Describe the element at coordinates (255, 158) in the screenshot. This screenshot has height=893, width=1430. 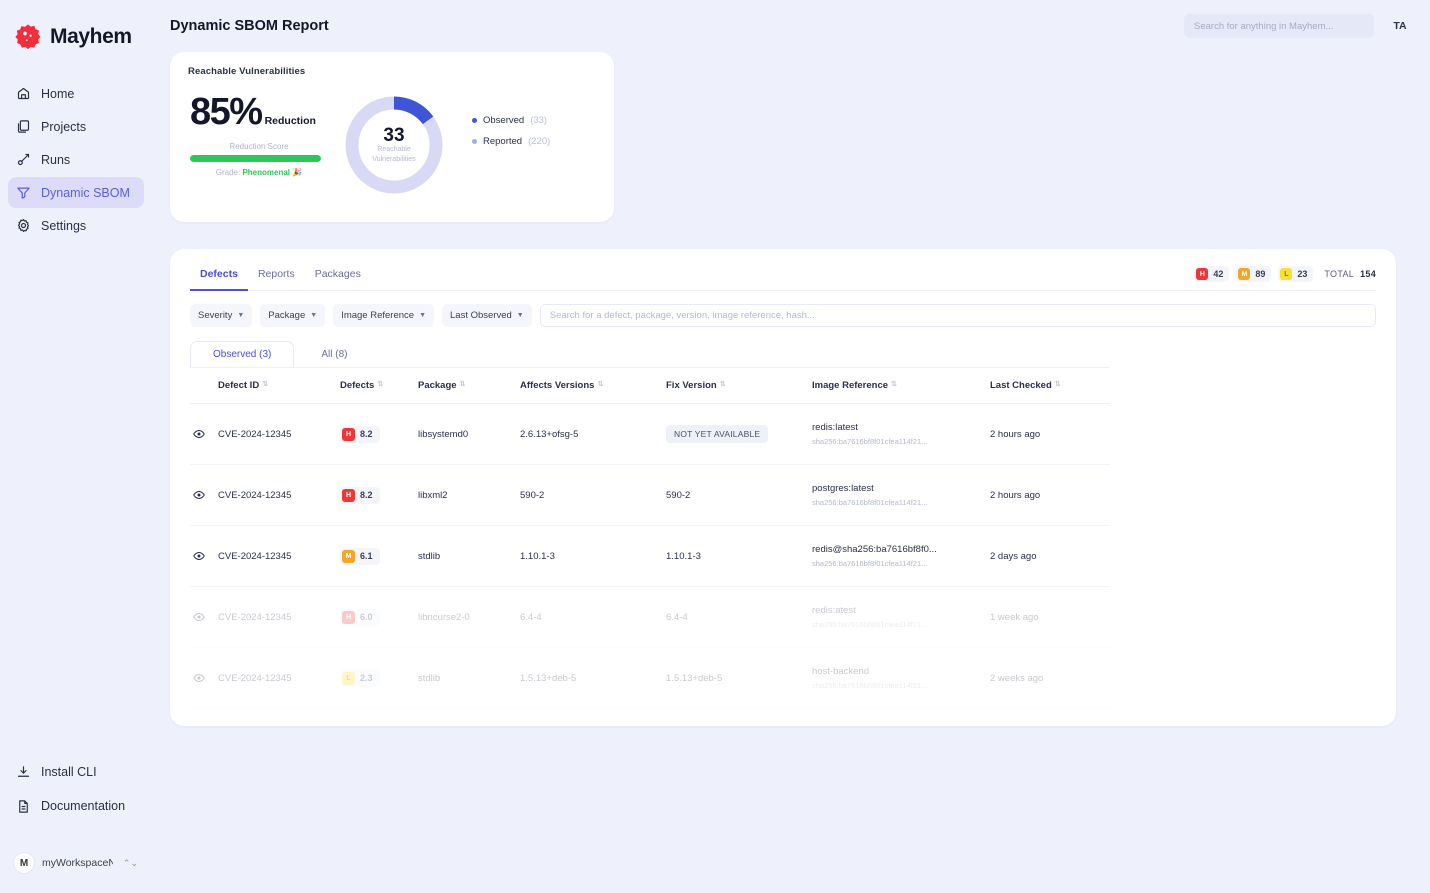
I see `reduction-progress-fill` at that location.